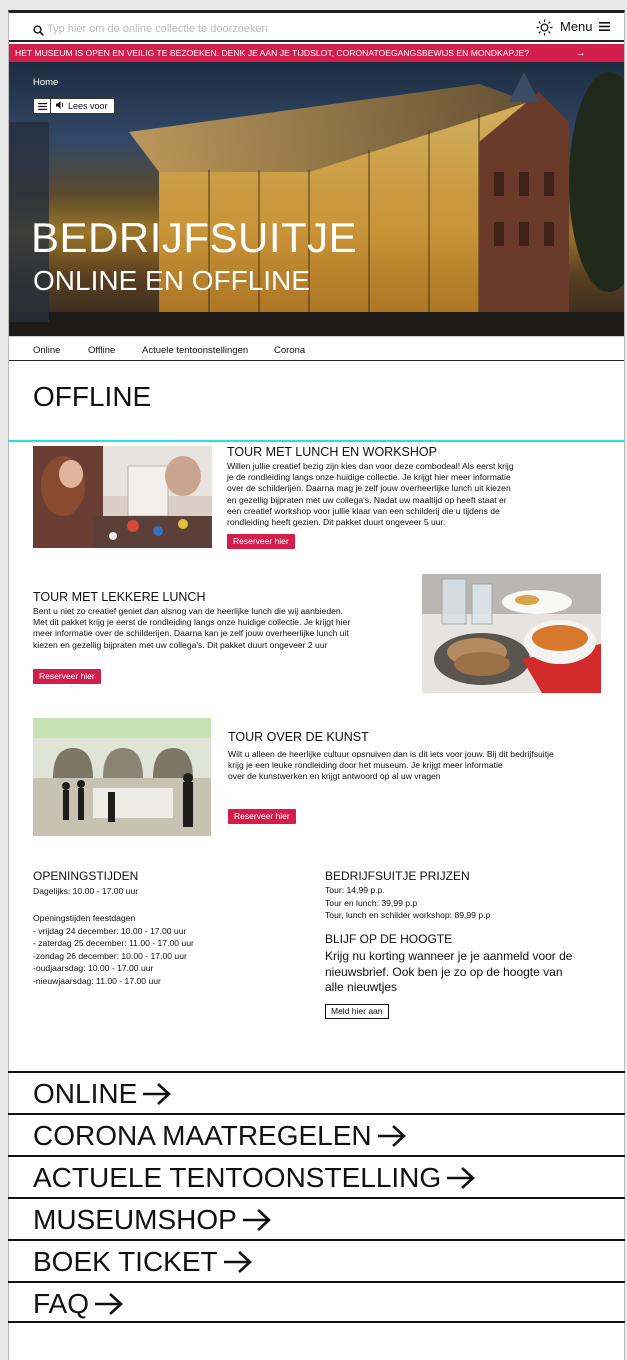 This screenshot has width=627, height=1360. I want to click on breadcrumb: Home, so click(45, 82).